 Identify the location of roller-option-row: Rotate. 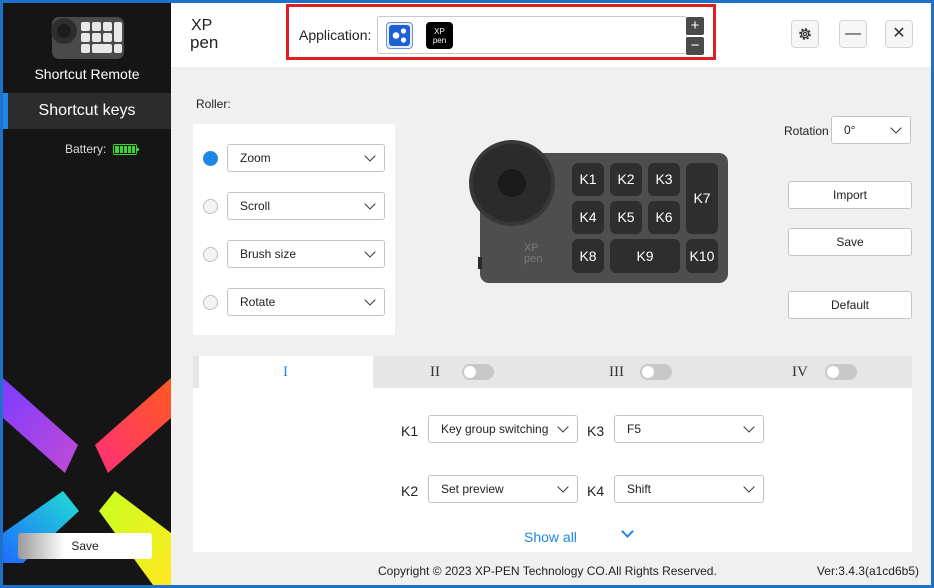
(294, 302).